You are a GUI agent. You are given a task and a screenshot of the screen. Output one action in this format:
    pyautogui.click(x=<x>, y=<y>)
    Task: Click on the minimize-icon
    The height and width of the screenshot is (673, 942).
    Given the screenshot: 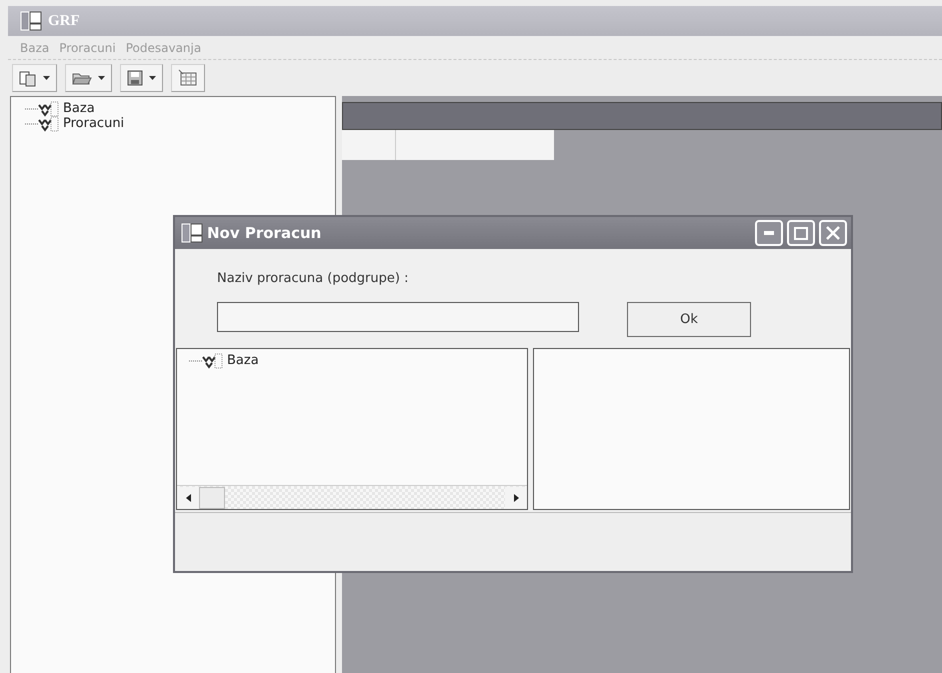 What is the action you would take?
    pyautogui.click(x=769, y=233)
    